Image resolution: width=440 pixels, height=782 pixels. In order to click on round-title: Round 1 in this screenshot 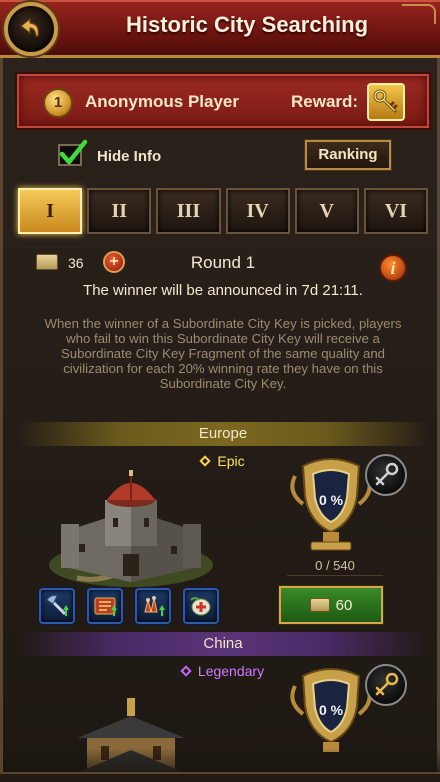, I will do `click(223, 262)`.